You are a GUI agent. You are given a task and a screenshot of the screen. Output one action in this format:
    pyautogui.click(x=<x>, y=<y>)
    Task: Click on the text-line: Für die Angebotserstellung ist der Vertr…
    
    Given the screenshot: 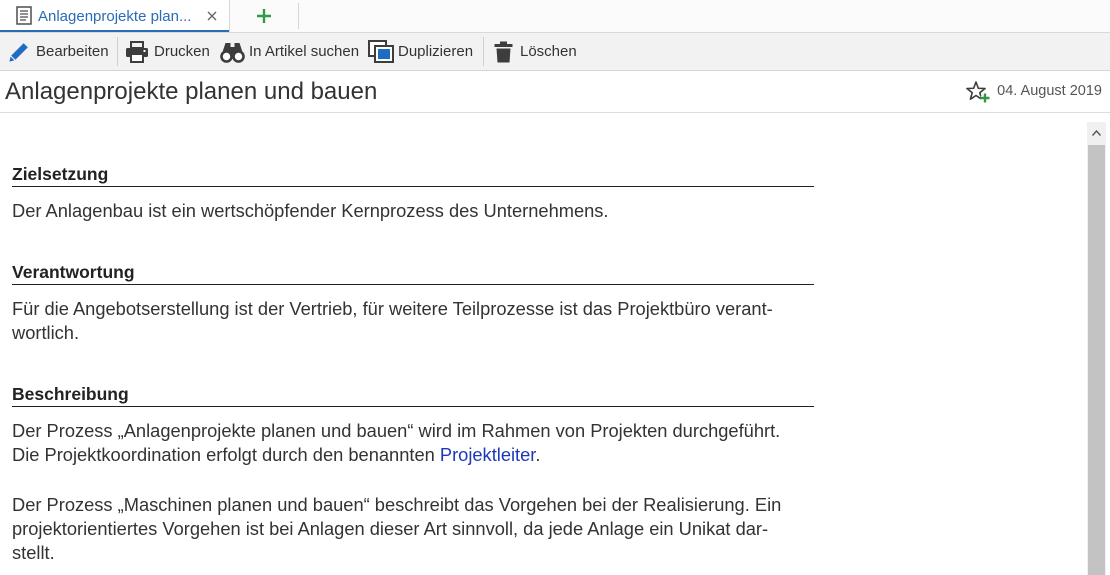 What is the action you would take?
    pyautogui.click(x=392, y=308)
    